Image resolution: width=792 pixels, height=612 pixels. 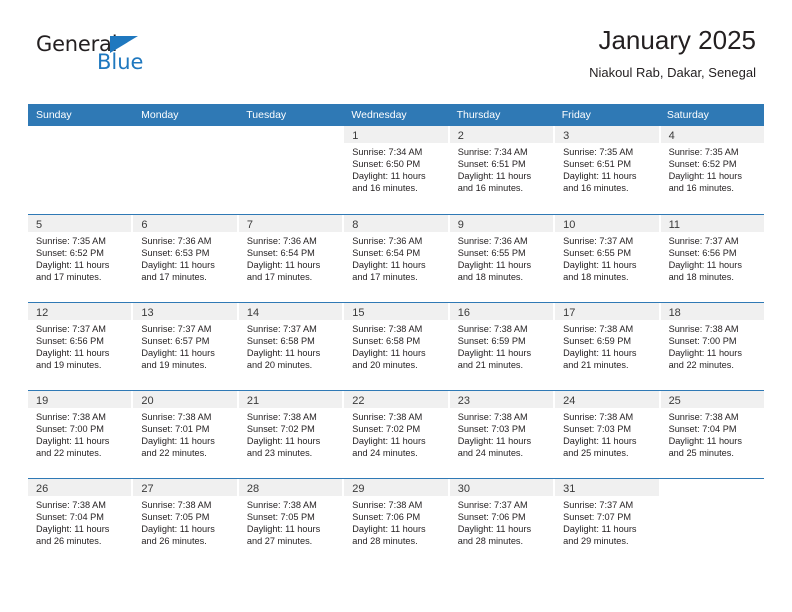 I want to click on day-number: 5, so click(x=39, y=225).